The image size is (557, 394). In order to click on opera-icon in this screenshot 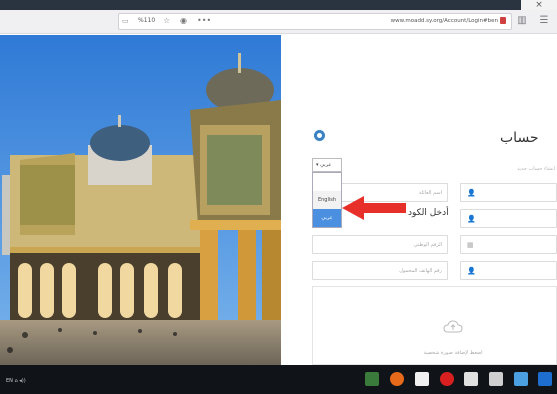, I will do `click(447, 379)`.